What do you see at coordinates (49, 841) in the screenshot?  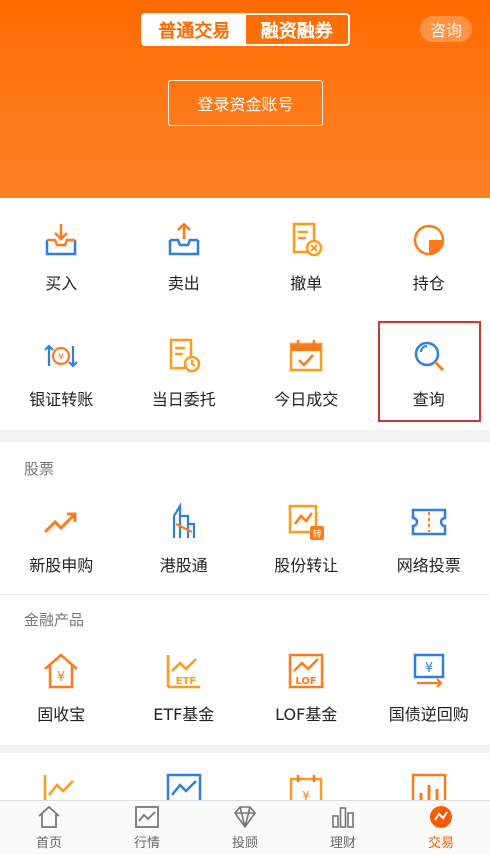 I see `tab-home-label: 首页` at bounding box center [49, 841].